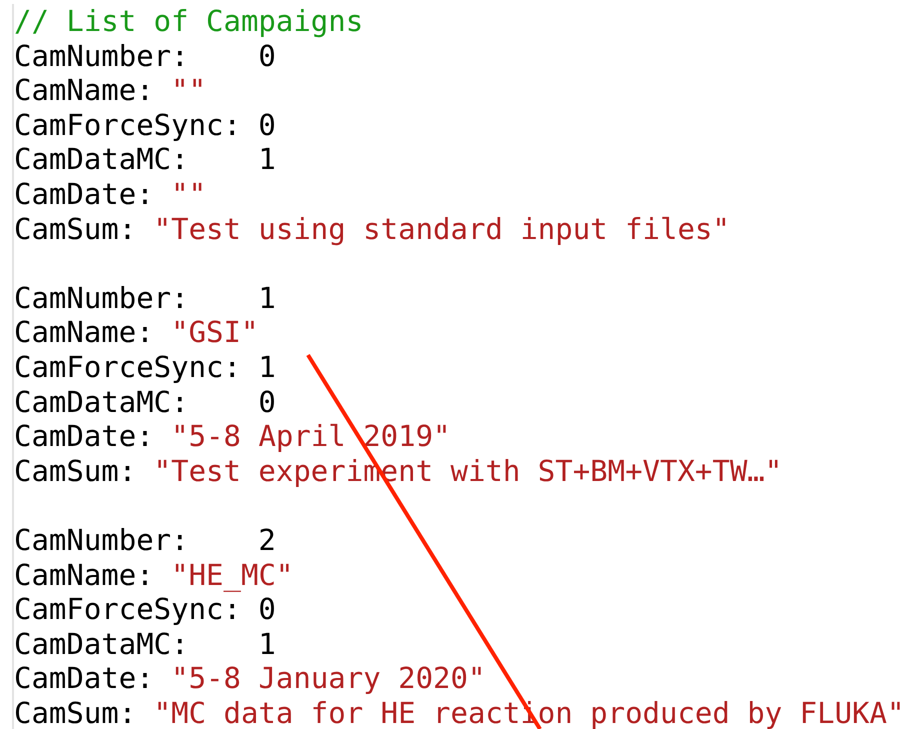 This screenshot has height=729, width=916. I want to click on field-value: "GSI", so click(214, 332).